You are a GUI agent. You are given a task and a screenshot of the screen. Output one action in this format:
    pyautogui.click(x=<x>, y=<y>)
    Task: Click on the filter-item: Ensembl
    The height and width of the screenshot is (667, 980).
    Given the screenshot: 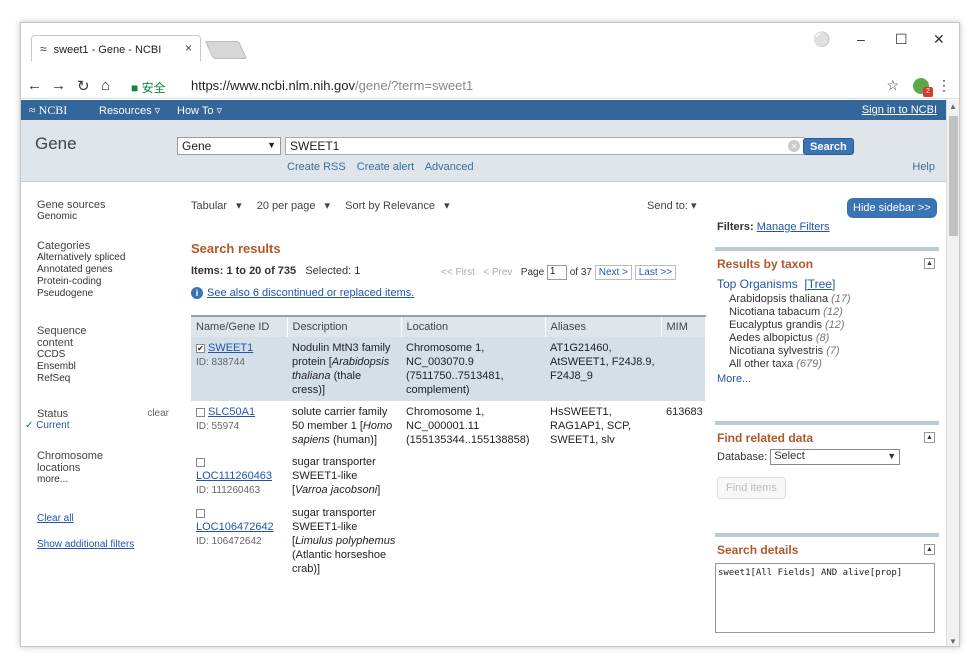 What is the action you would take?
    pyautogui.click(x=77, y=367)
    